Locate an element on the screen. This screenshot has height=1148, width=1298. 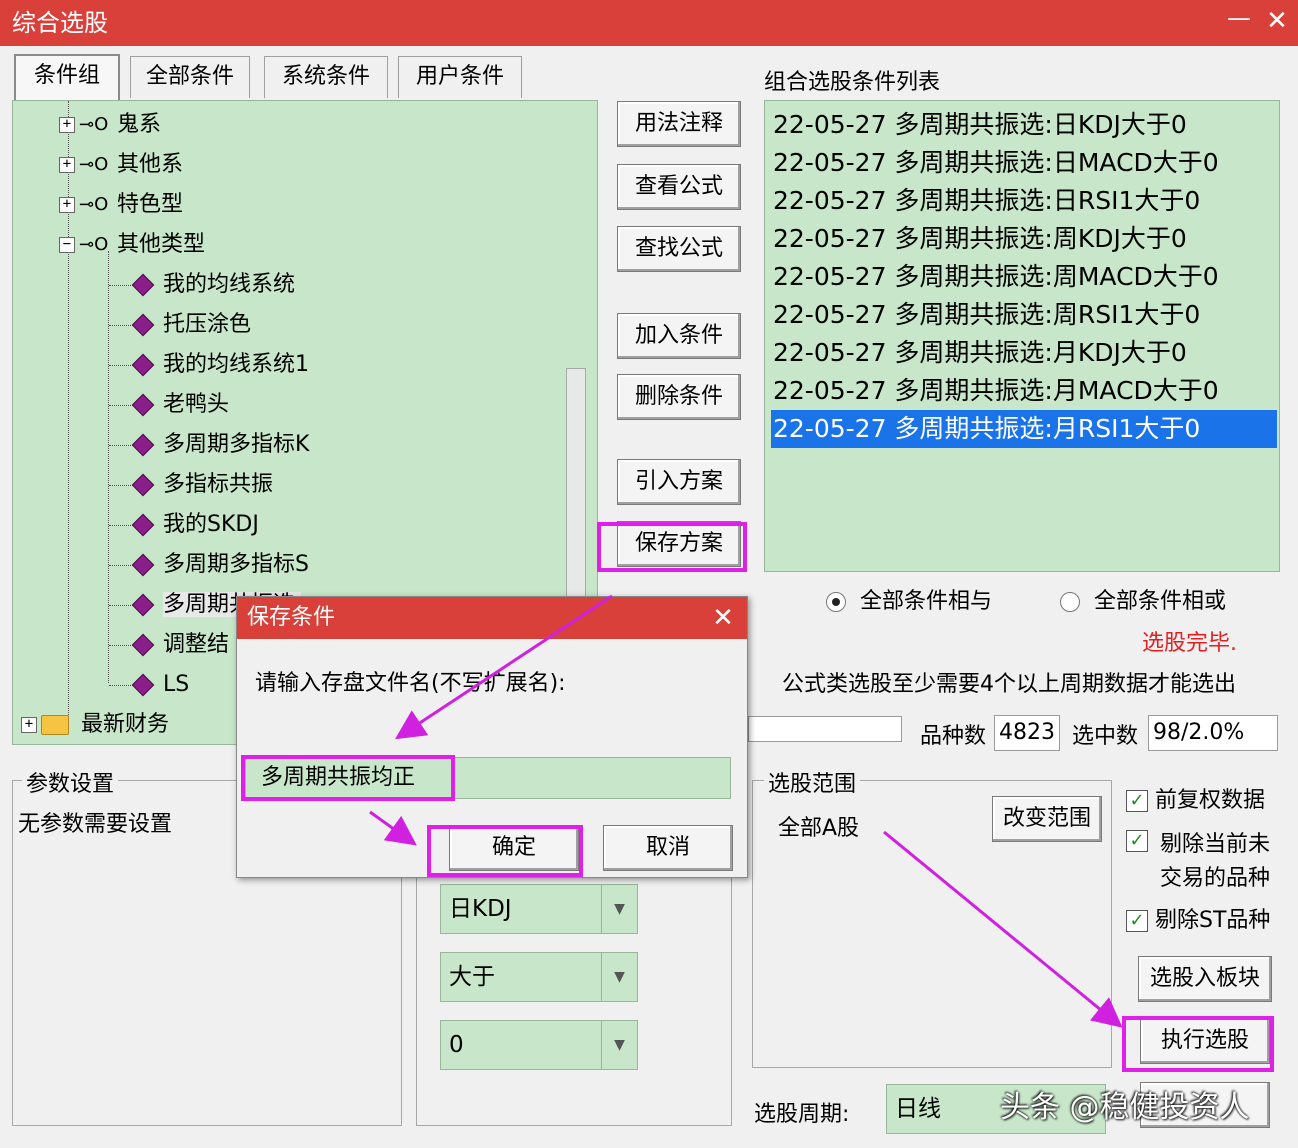
arrow-to-execute is located at coordinates (1003, 929).